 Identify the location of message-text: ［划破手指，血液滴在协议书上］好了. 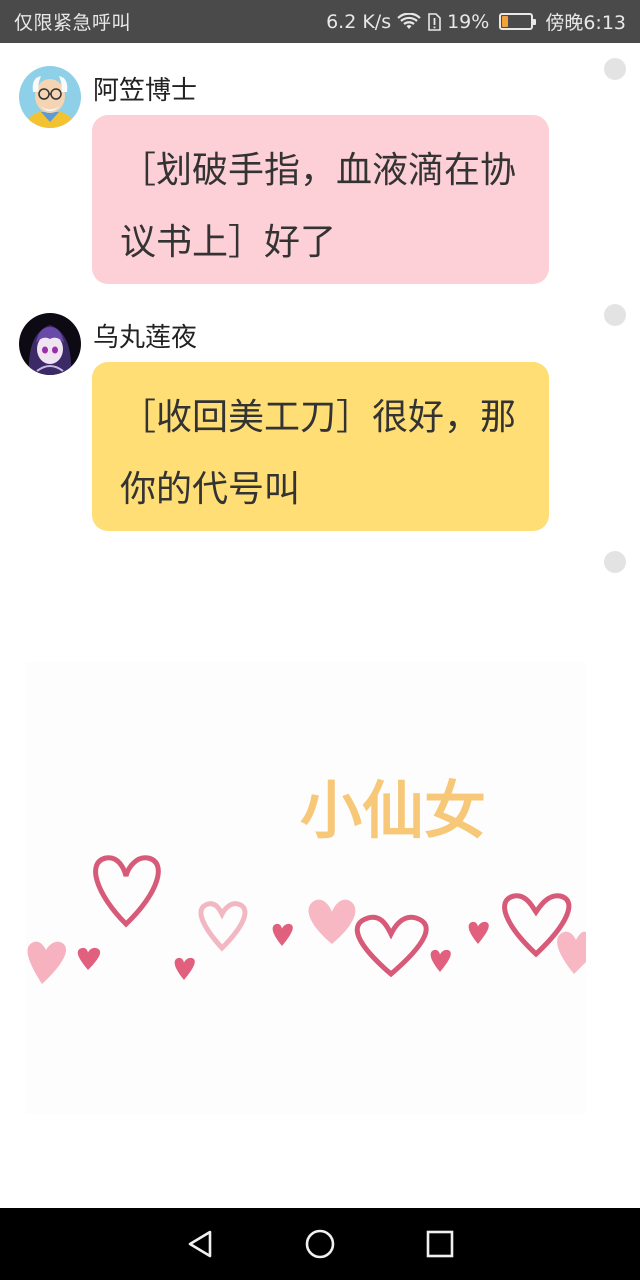
(318, 206).